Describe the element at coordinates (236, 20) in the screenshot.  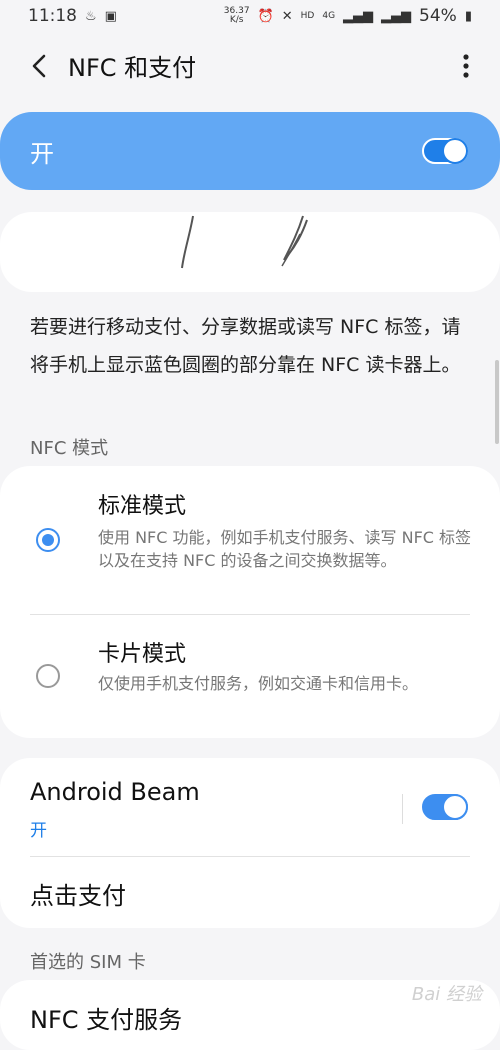
I see `net-speed-unit: K/s` at that location.